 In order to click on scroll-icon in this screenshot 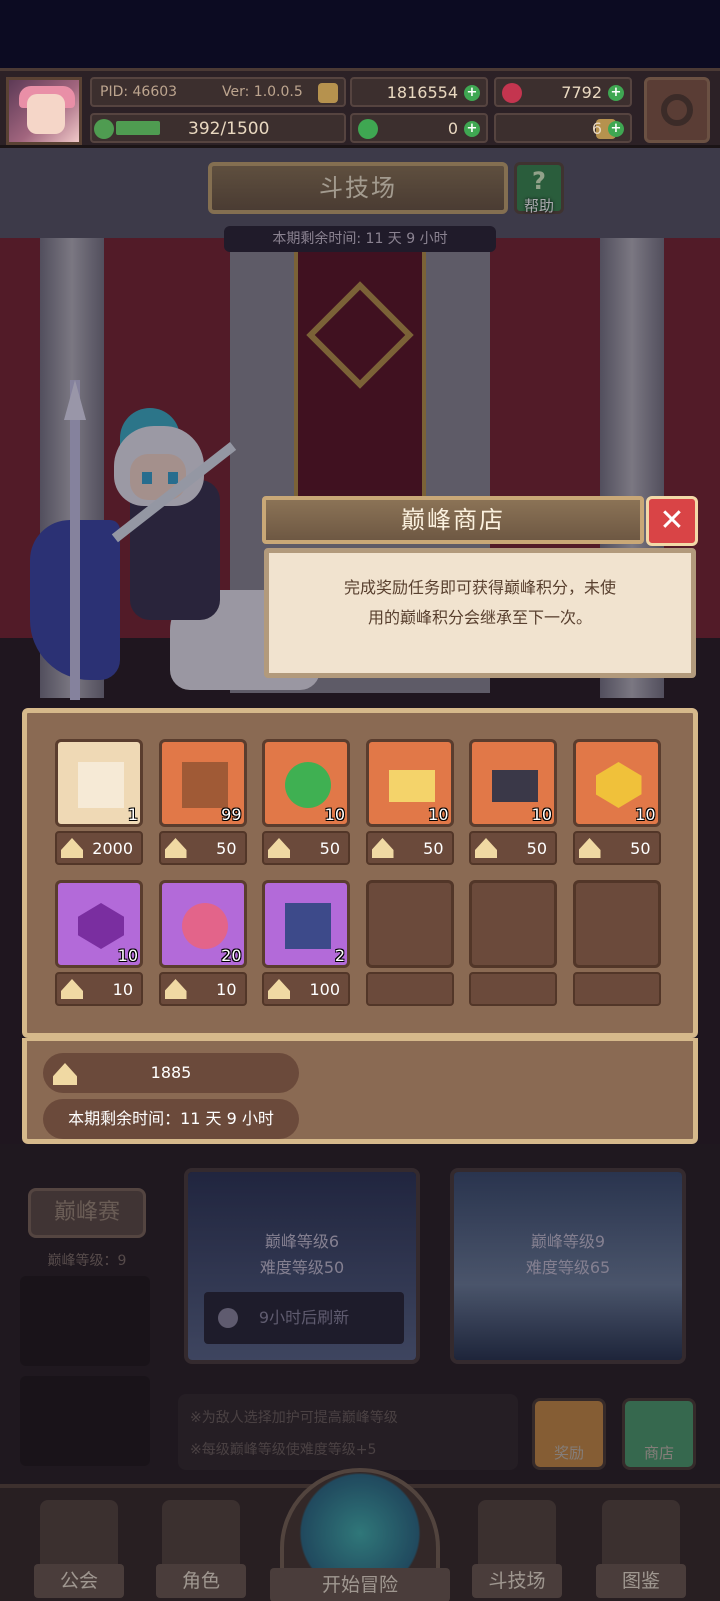, I will do `click(101, 785)`.